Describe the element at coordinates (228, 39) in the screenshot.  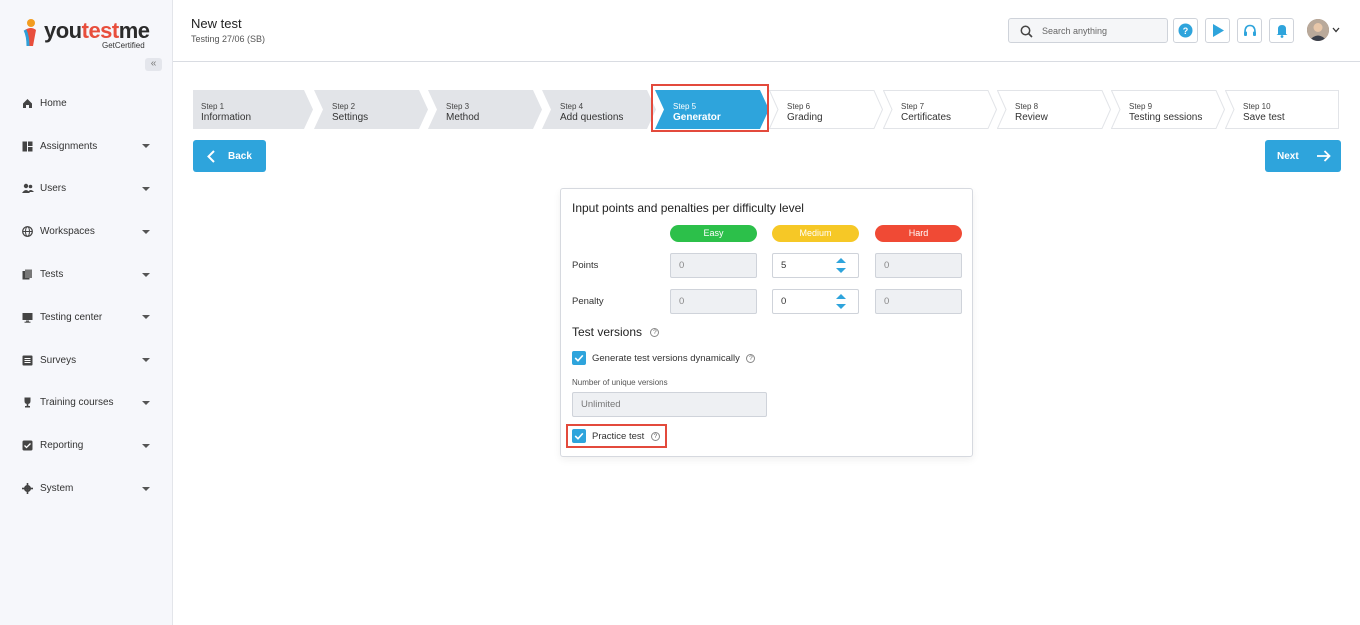
I see `page-subtitle: Testing 27/06 (SB)` at that location.